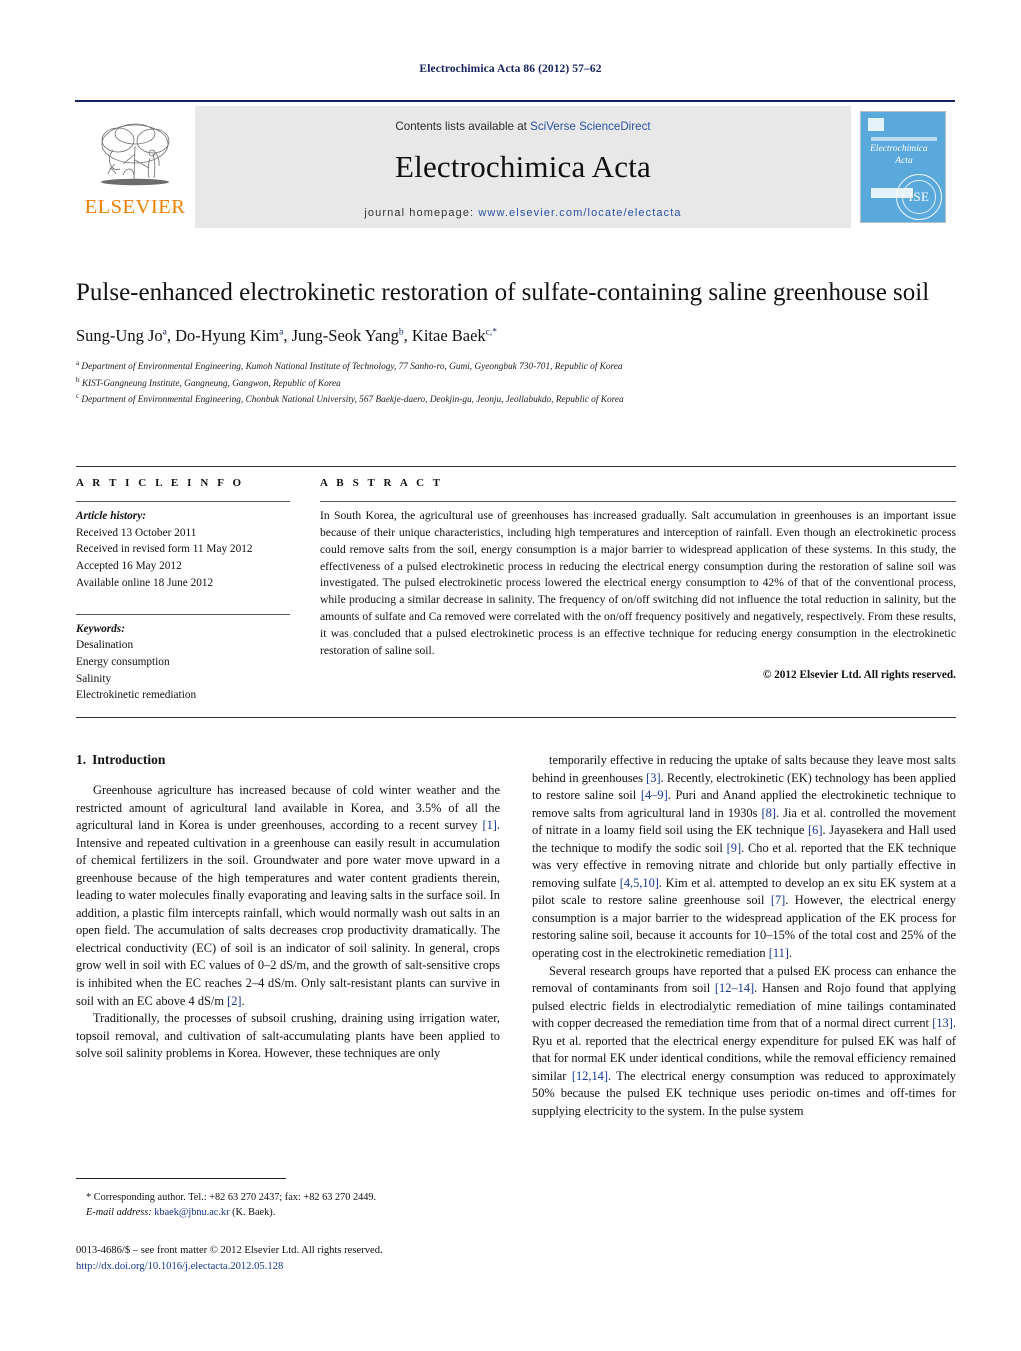 This screenshot has height=1351, width=1021. What do you see at coordinates (779, 953) in the screenshot?
I see `citation-link: [11]` at bounding box center [779, 953].